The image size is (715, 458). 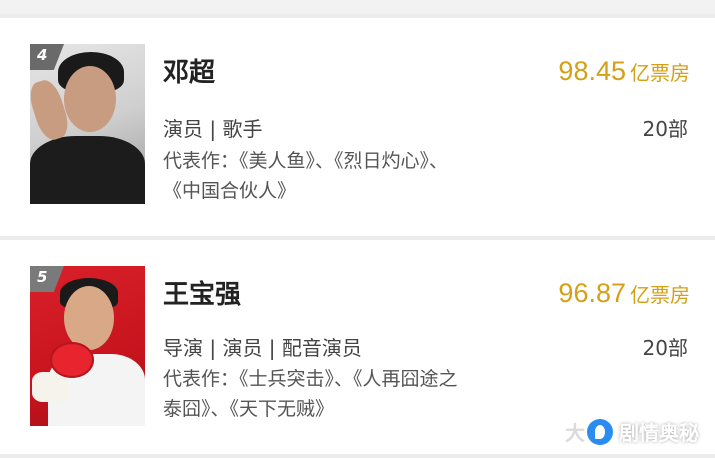 I want to click on works-line: 代表作：《士兵突击》、《人再囧途之, so click(x=310, y=379).